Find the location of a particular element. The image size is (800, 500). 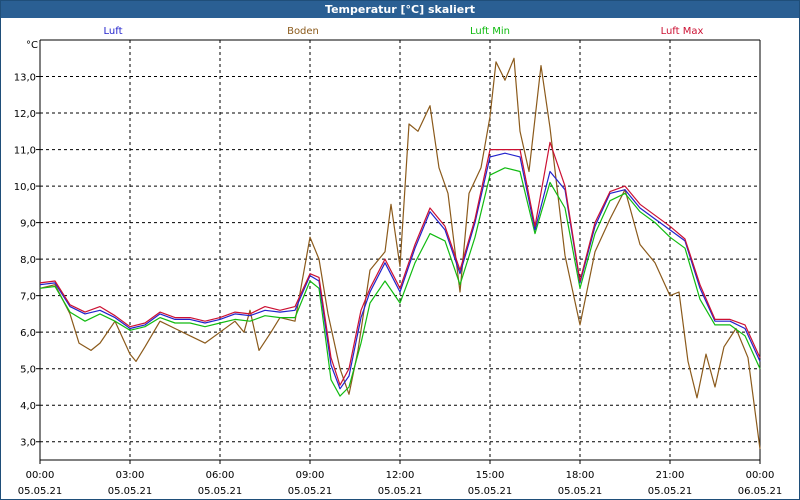

legend-luft-min: Luft Min is located at coordinates (490, 31).